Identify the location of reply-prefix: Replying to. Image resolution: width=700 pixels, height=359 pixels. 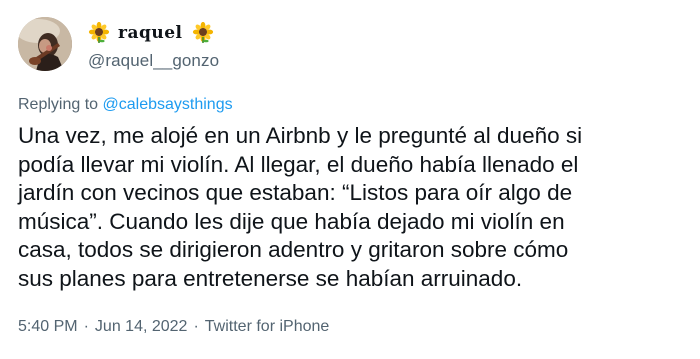
(60, 104).